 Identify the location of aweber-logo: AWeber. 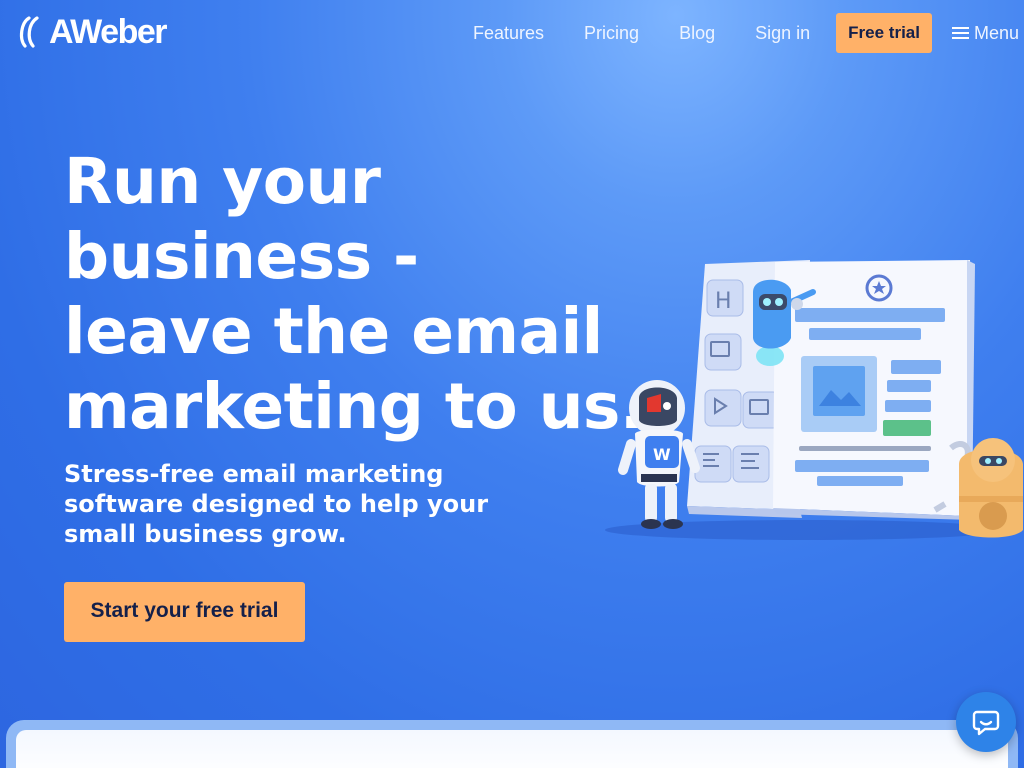
(91, 32).